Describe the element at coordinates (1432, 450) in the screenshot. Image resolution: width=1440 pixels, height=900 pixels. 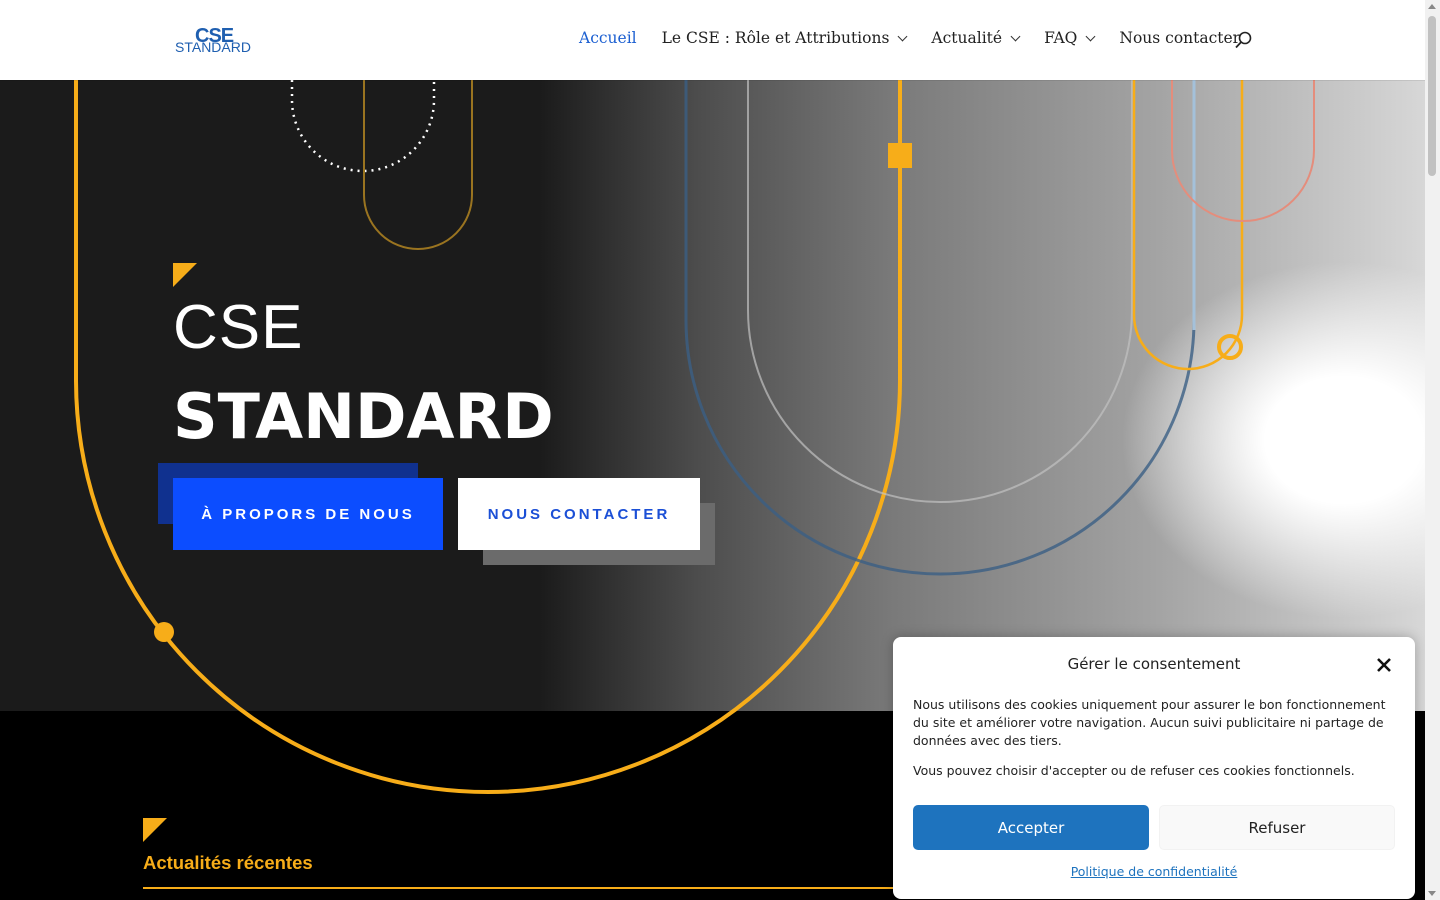
I see `page-scrollbar` at that location.